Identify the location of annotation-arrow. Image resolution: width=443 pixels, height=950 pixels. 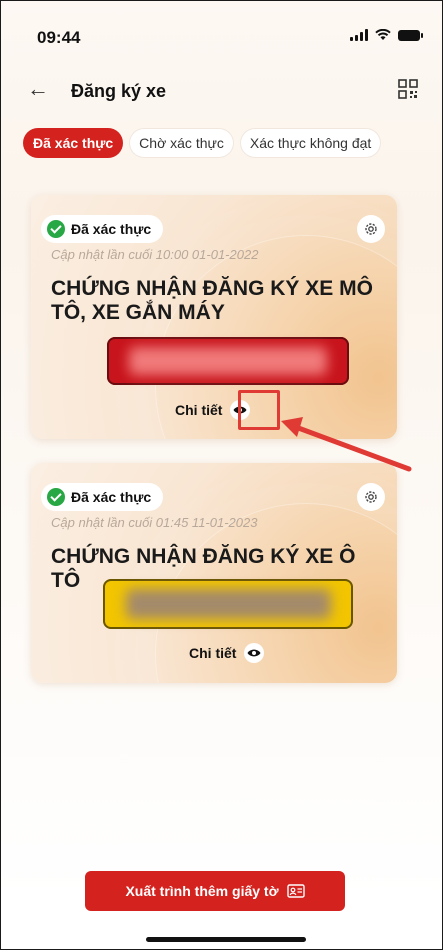
(346, 444).